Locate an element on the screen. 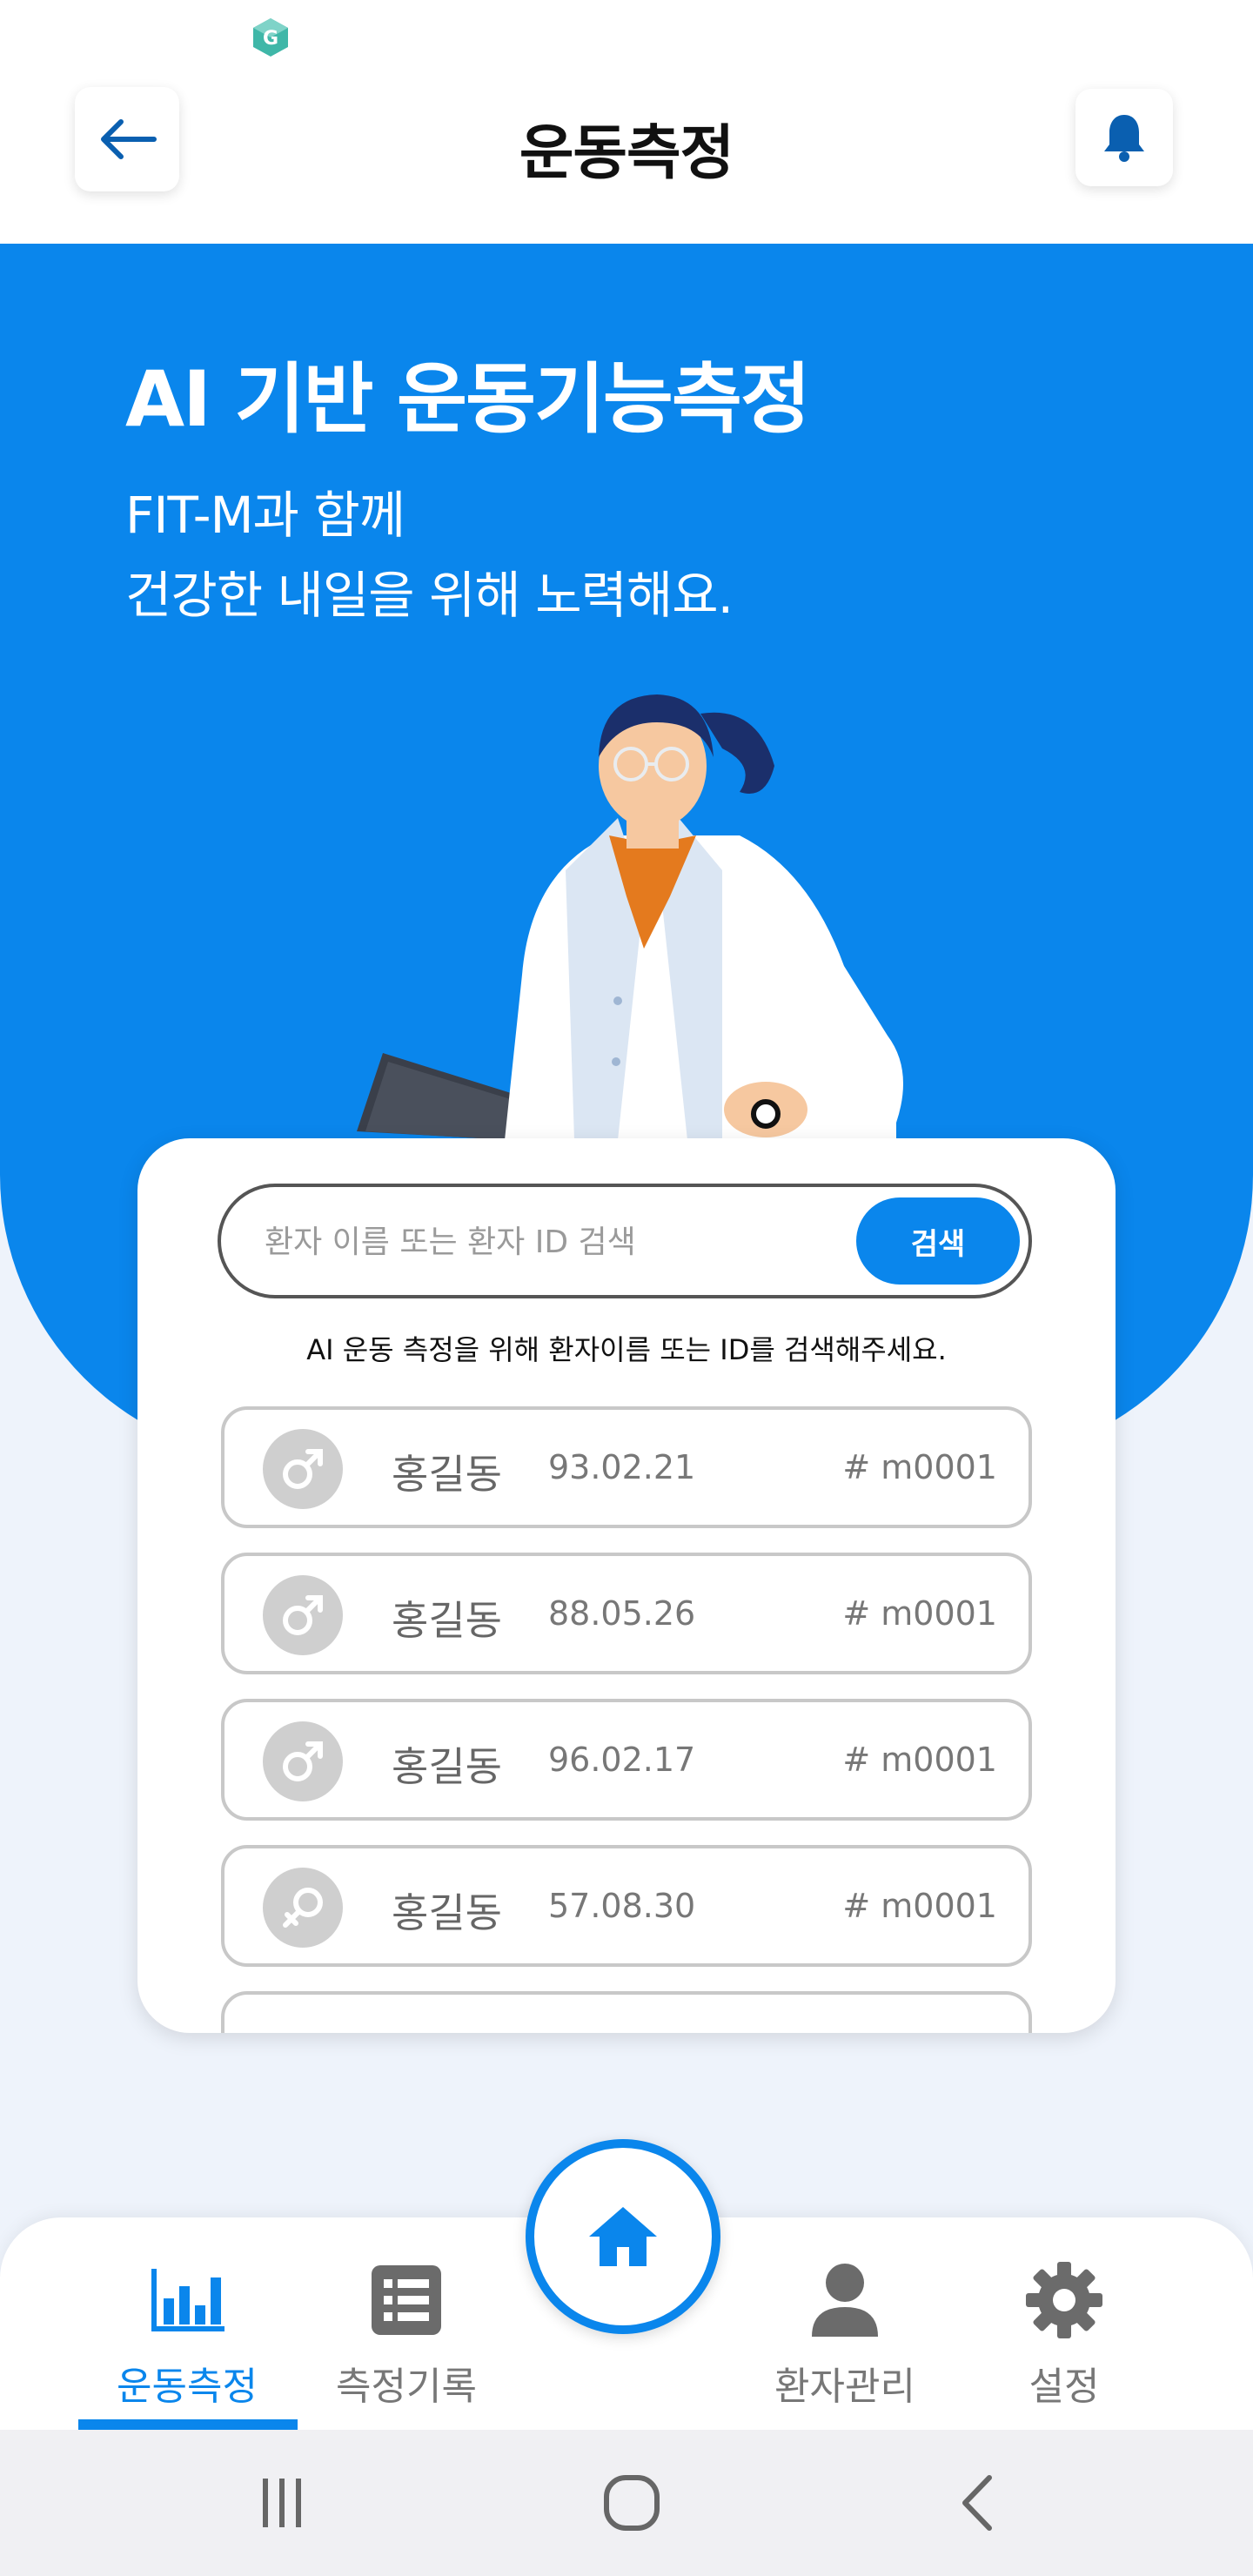  notification-button is located at coordinates (1124, 138).